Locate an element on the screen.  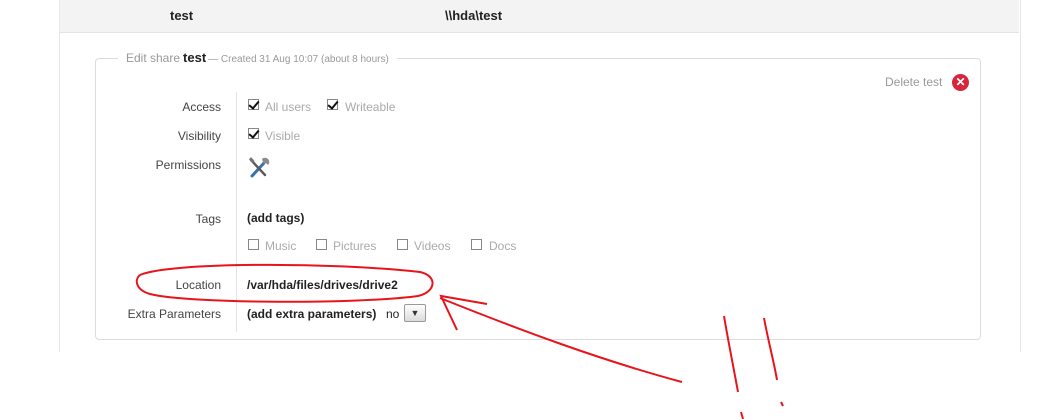
visible-label: Visible is located at coordinates (283, 136).